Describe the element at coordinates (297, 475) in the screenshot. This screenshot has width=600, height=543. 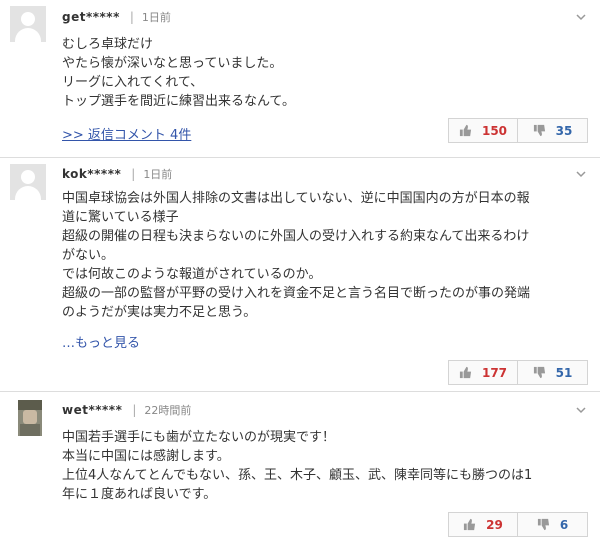
I see `comment-line: 上位4人なんてとんでもない、孫、王、木子、顧玉、武、陳幸同等にも勝つのは1` at that location.